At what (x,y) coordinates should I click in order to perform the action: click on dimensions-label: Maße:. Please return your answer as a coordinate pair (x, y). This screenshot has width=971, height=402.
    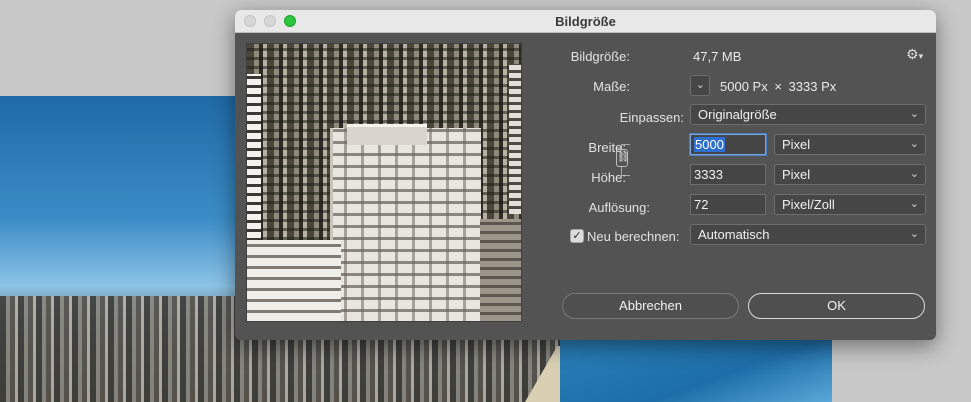
    Looking at the image, I should click on (611, 86).